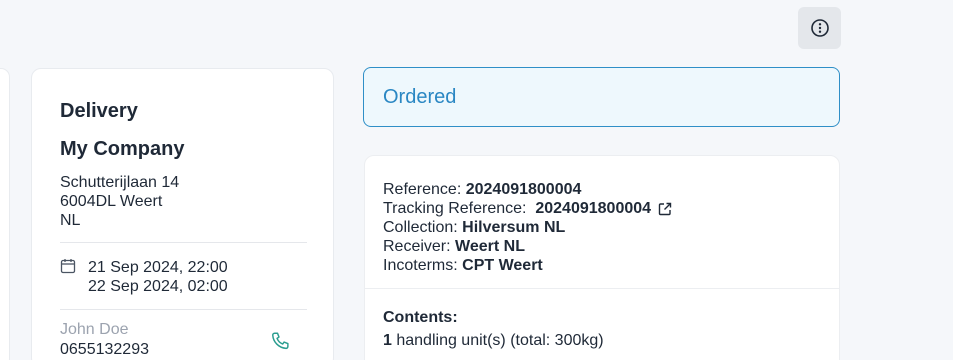  What do you see at coordinates (387, 340) in the screenshot?
I see `contents-count: 1` at bounding box center [387, 340].